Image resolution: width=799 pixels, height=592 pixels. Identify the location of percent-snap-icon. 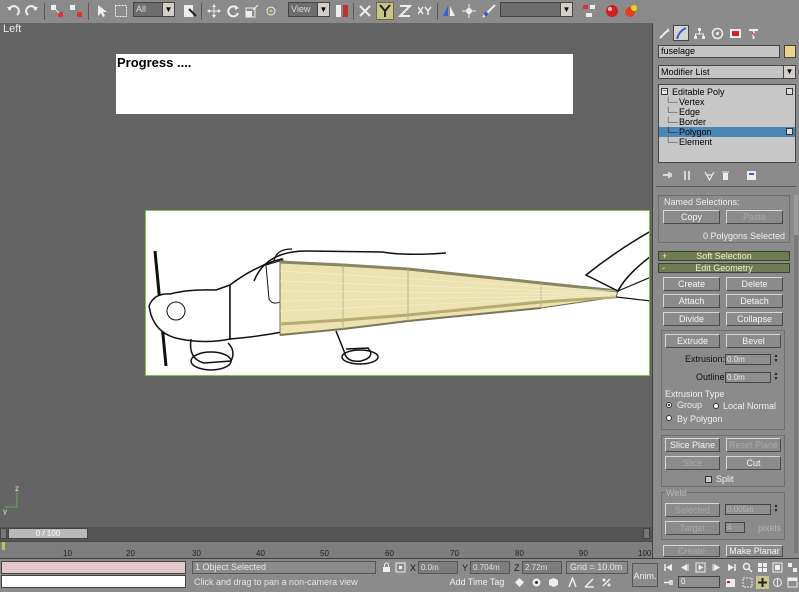
(606, 582).